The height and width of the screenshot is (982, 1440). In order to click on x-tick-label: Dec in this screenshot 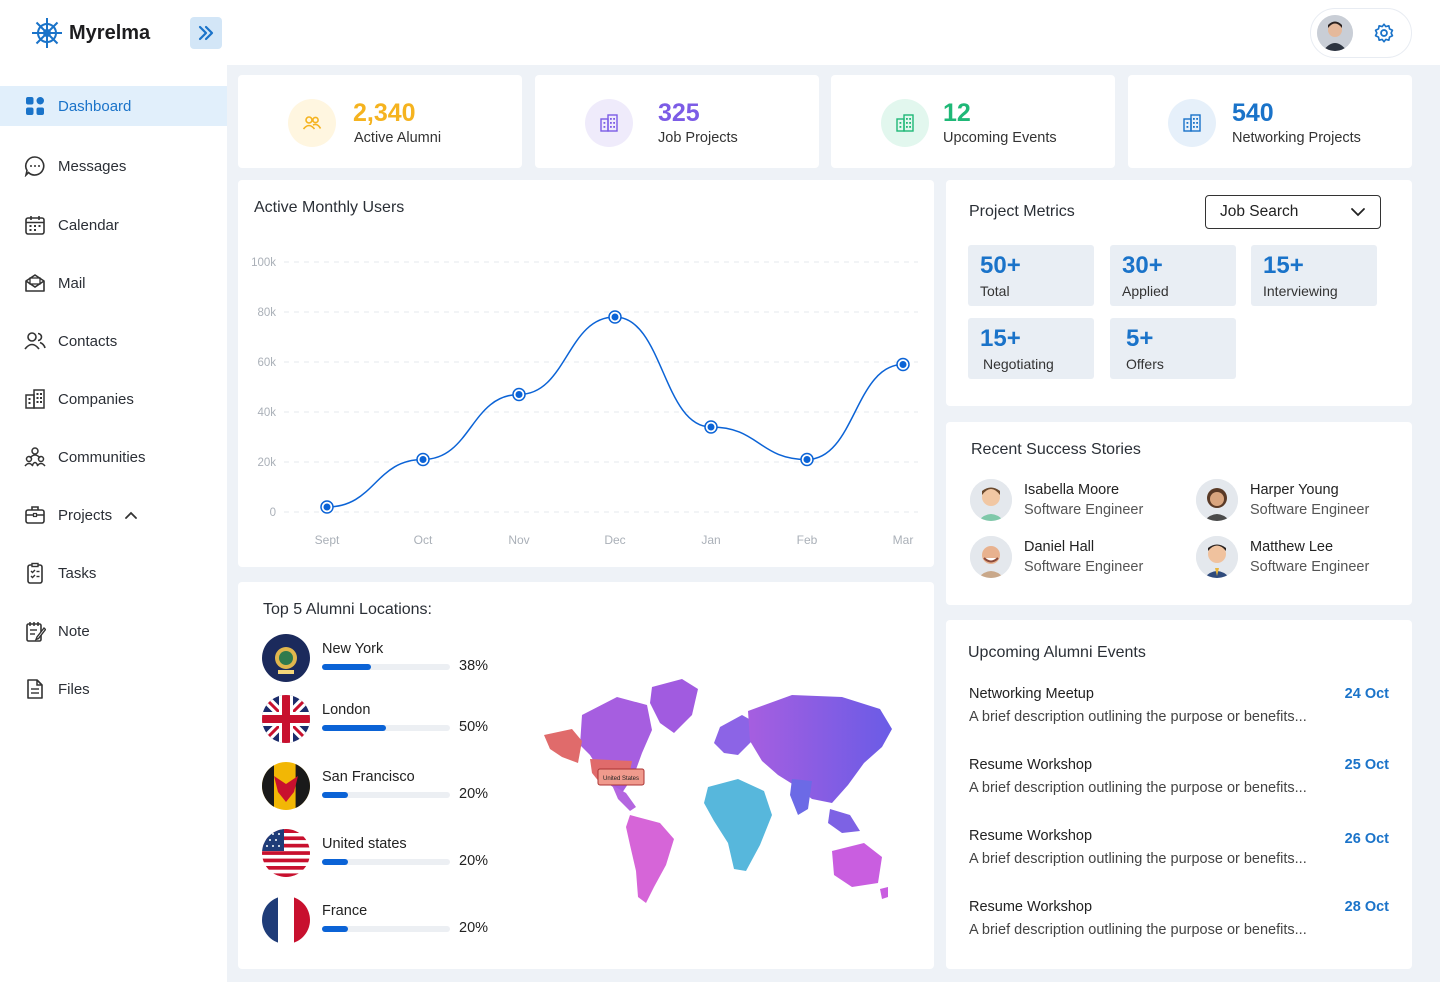, I will do `click(614, 540)`.